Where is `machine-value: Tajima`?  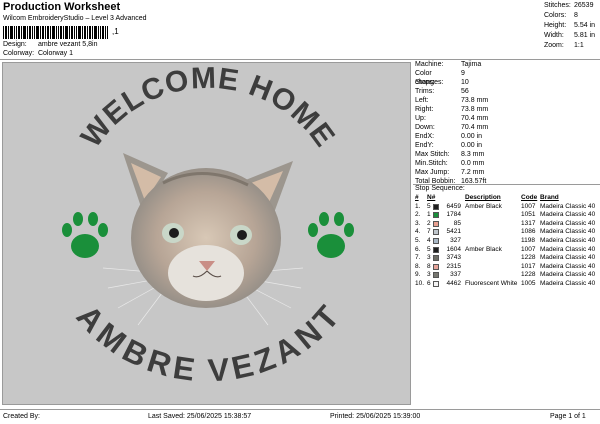 machine-value: Tajima is located at coordinates (471, 64).